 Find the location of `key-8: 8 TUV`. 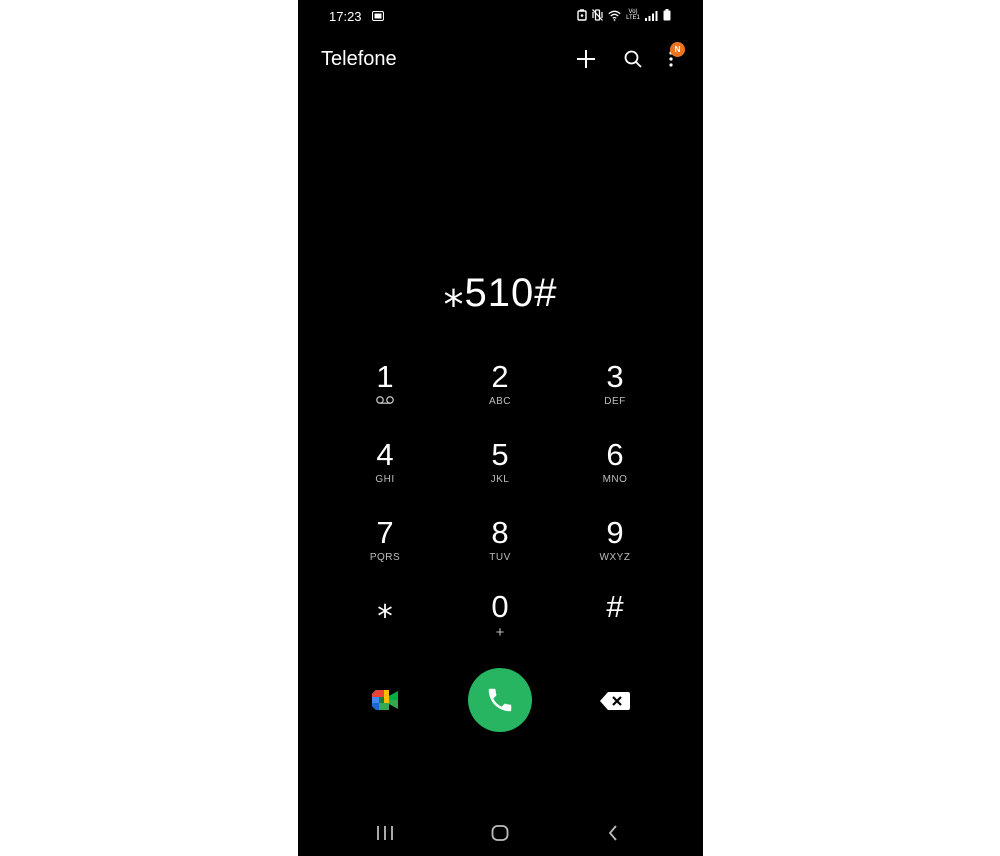

key-8: 8 TUV is located at coordinates (500, 546).